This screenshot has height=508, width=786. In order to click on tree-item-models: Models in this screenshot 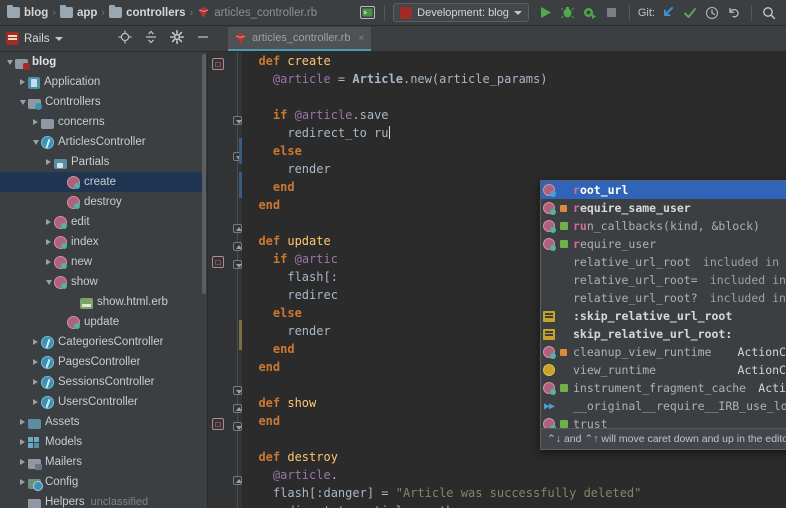, I will do `click(103, 442)`.